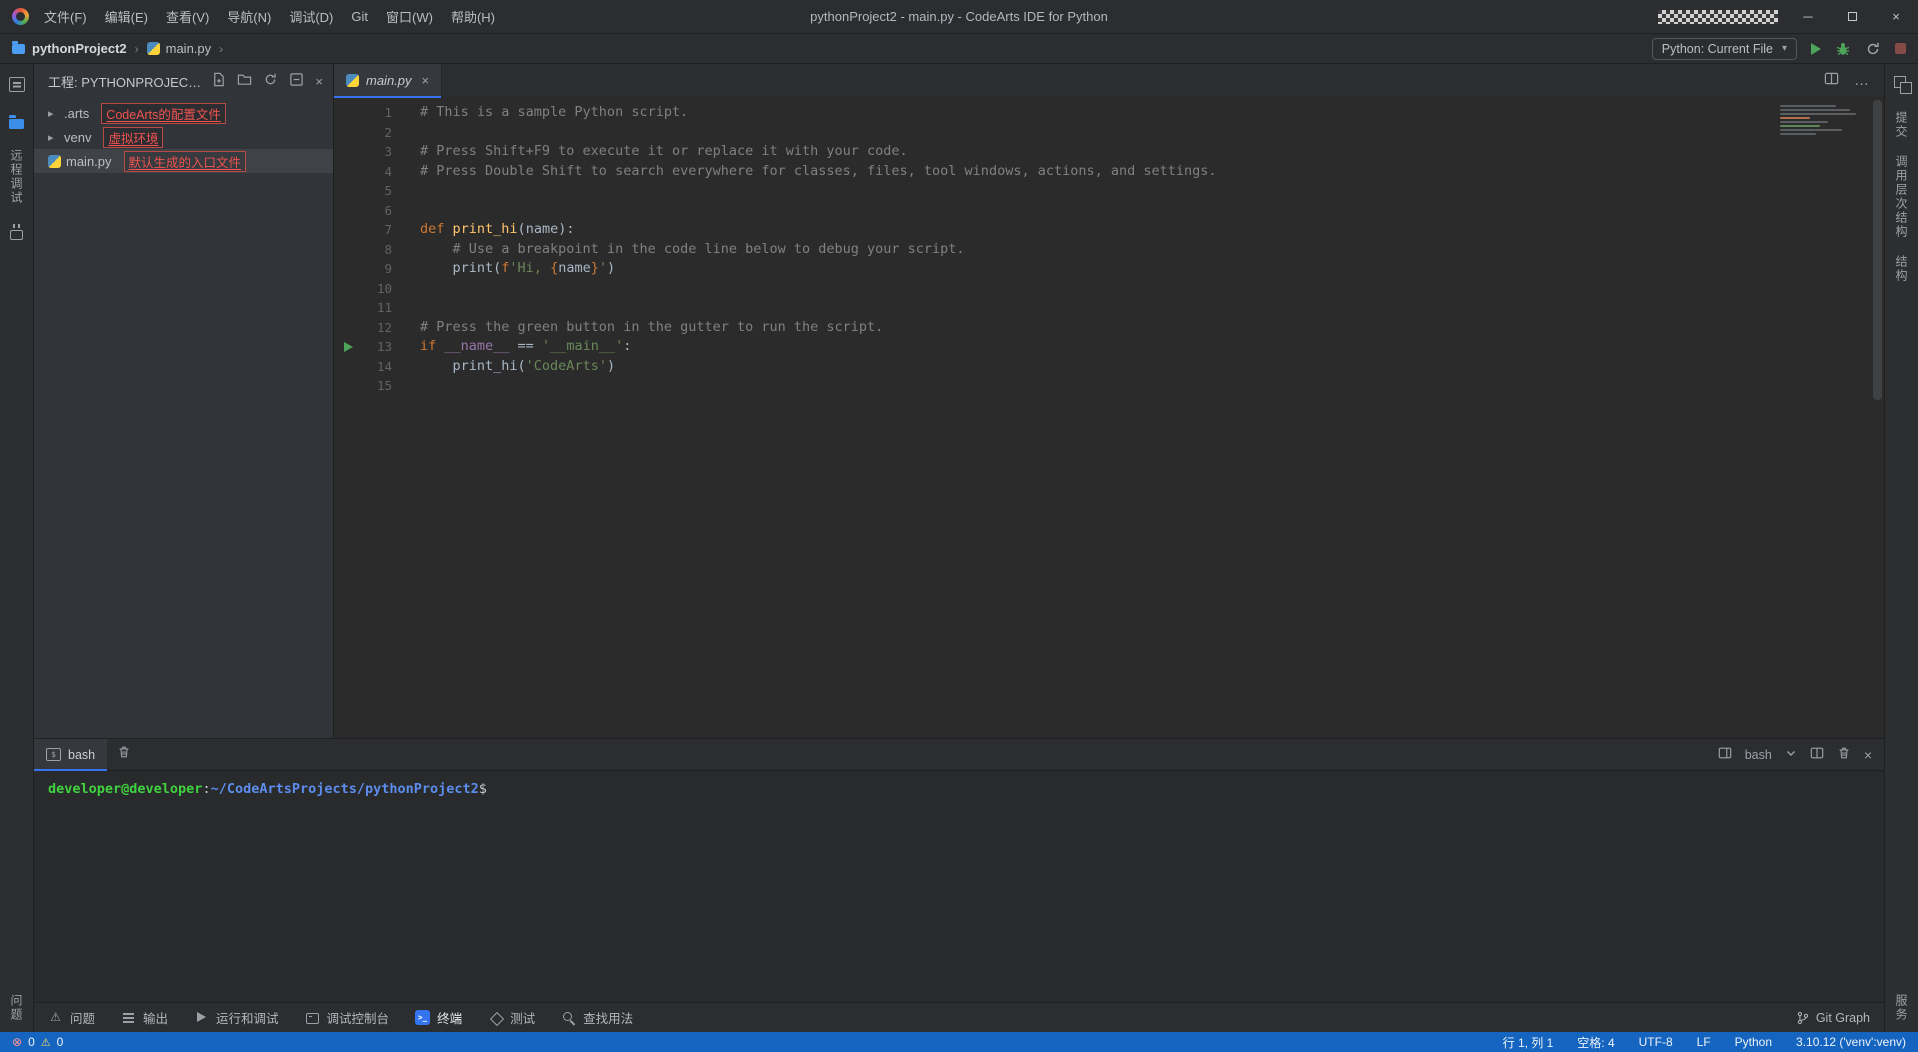 The width and height of the screenshot is (1918, 1052). Describe the element at coordinates (319, 81) in the screenshot. I see `hide-panel-button: ×` at that location.